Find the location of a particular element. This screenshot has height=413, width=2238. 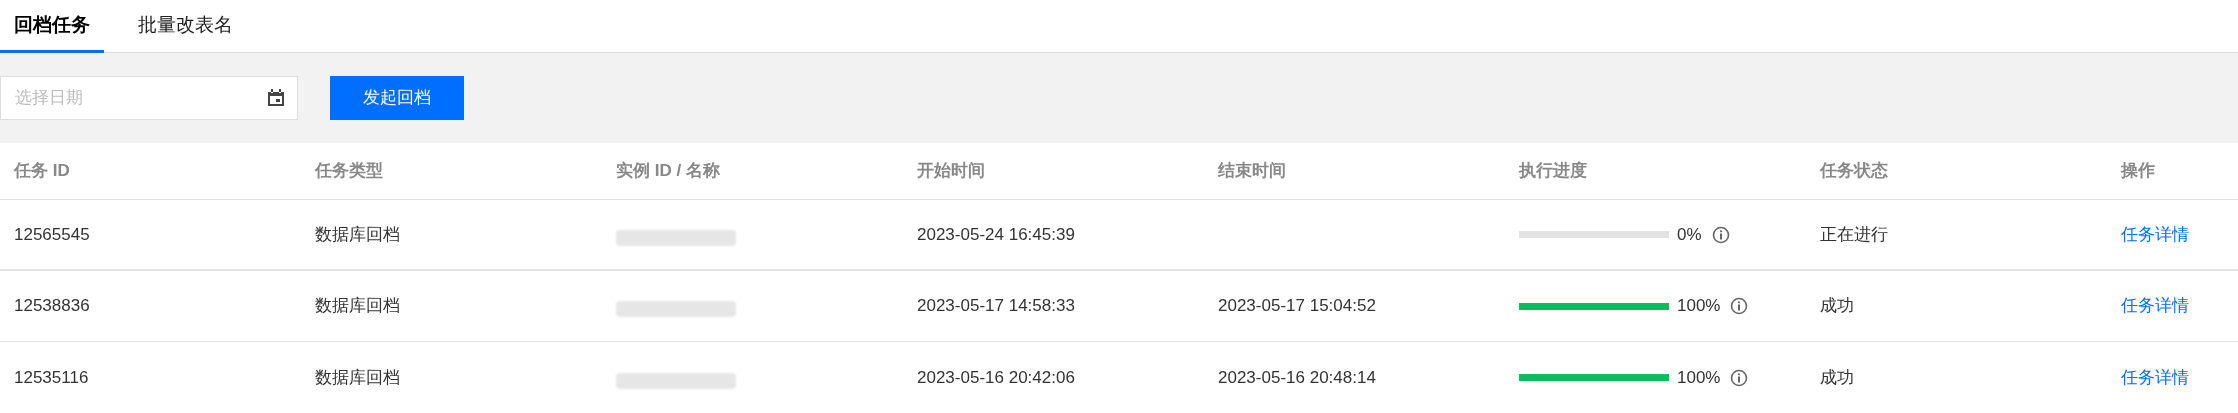

table-cell: 12538836 is located at coordinates (52, 306).